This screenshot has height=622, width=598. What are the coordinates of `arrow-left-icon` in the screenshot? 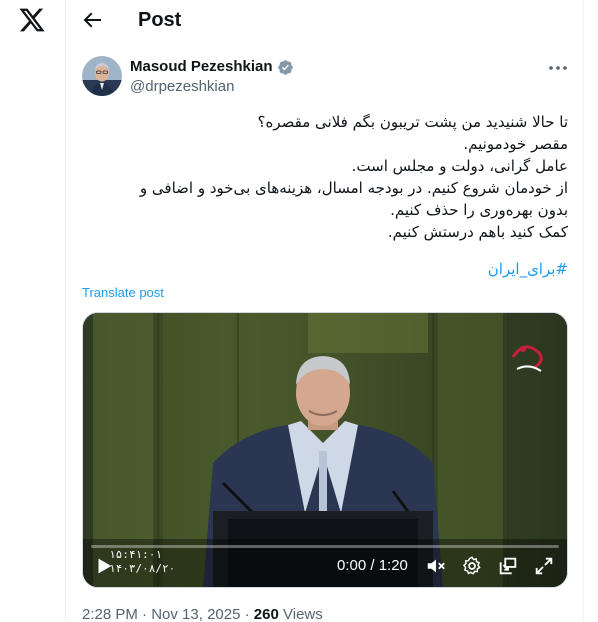 It's located at (92, 20).